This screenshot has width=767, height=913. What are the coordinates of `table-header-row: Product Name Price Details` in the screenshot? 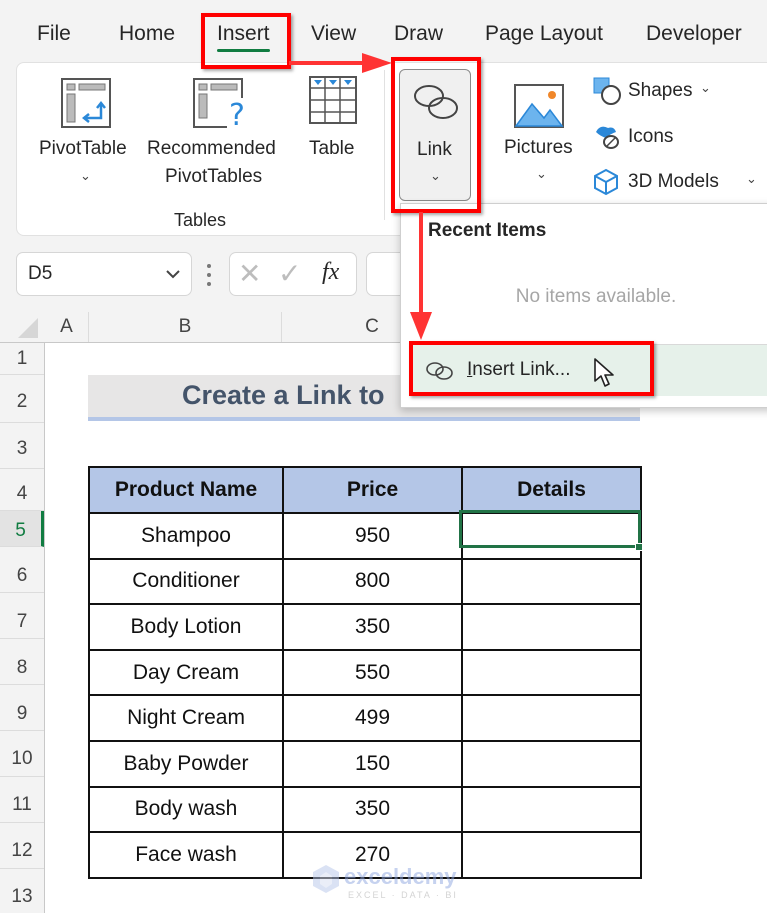 It's located at (365, 490).